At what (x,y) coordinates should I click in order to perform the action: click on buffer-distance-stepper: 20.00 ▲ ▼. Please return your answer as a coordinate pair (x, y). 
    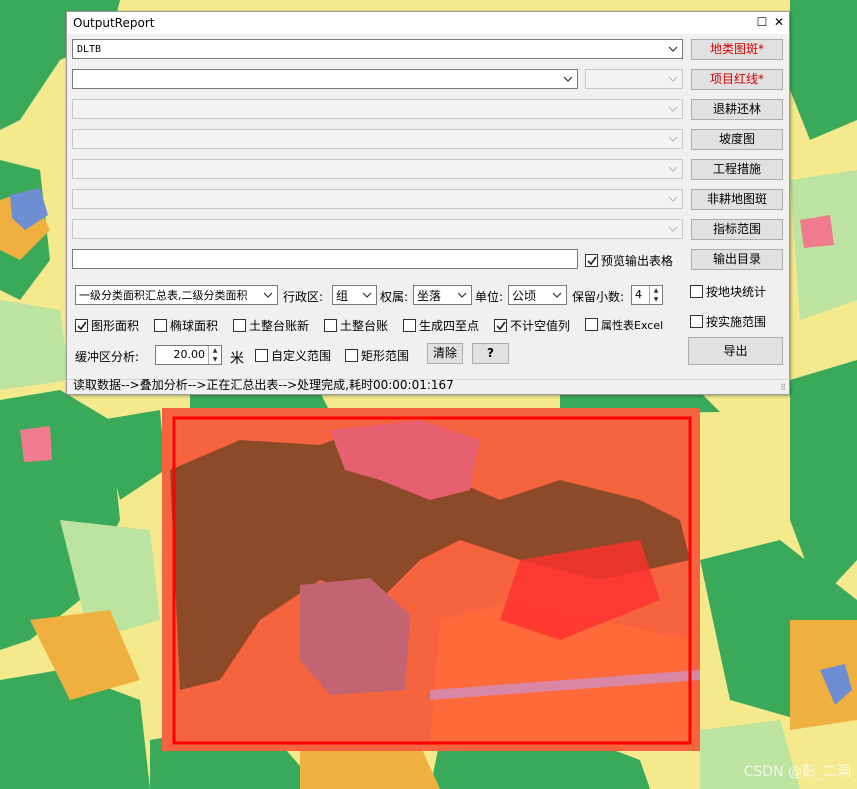
    Looking at the image, I should click on (188, 355).